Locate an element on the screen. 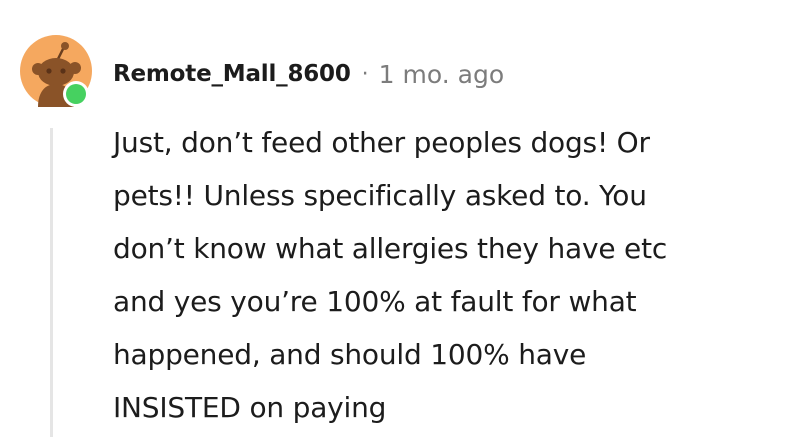 The width and height of the screenshot is (799, 437). comment-body-line: INSISTED on paying is located at coordinates (250, 407).